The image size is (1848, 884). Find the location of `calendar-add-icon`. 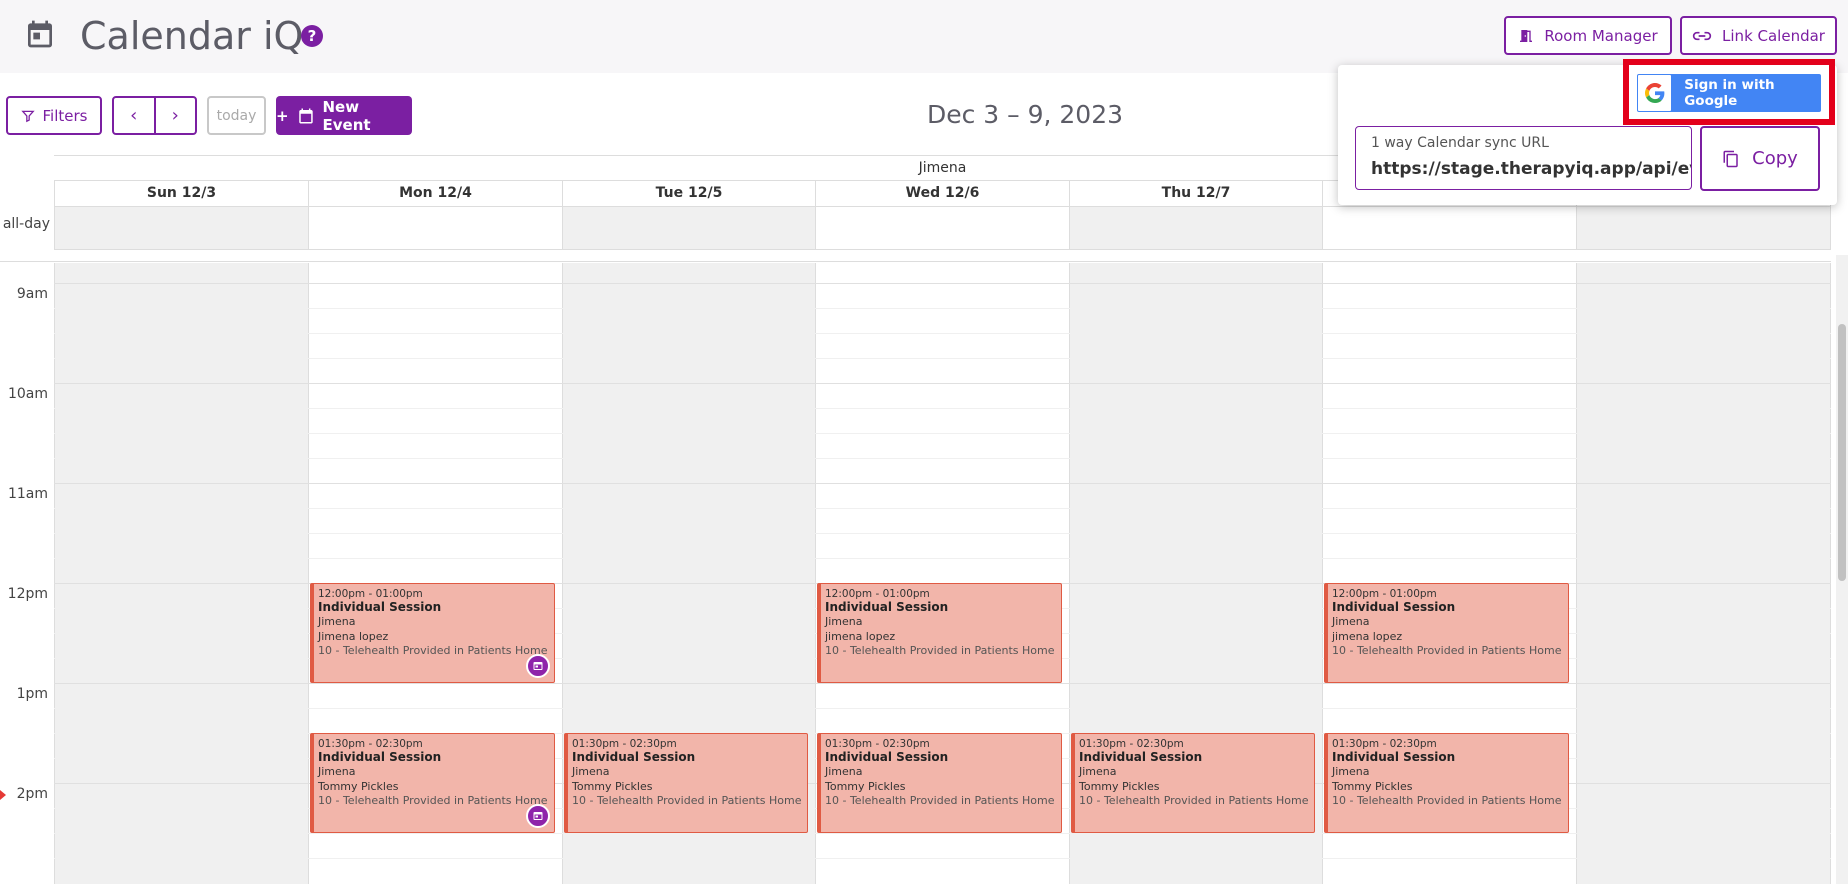

calendar-add-icon is located at coordinates (305, 115).